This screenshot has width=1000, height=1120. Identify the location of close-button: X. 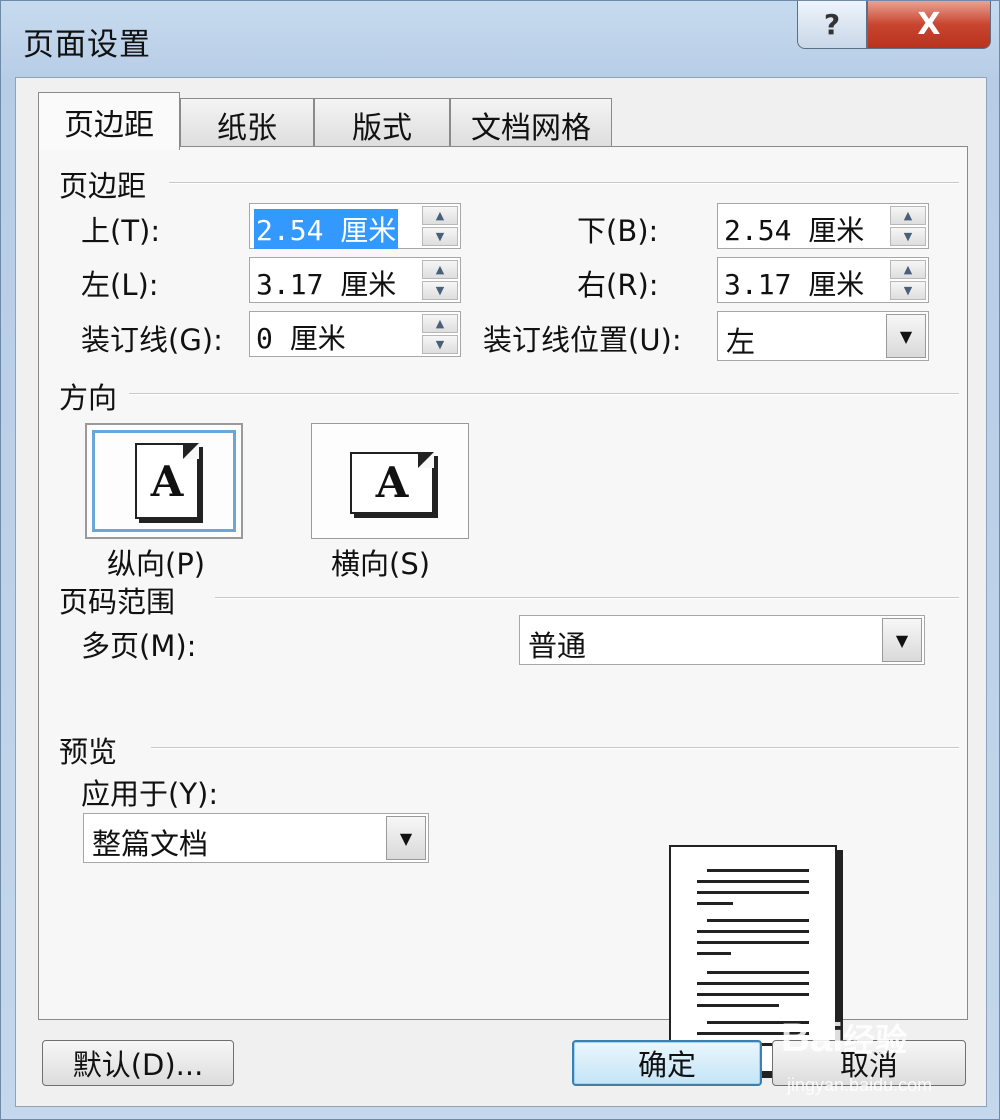
(929, 25).